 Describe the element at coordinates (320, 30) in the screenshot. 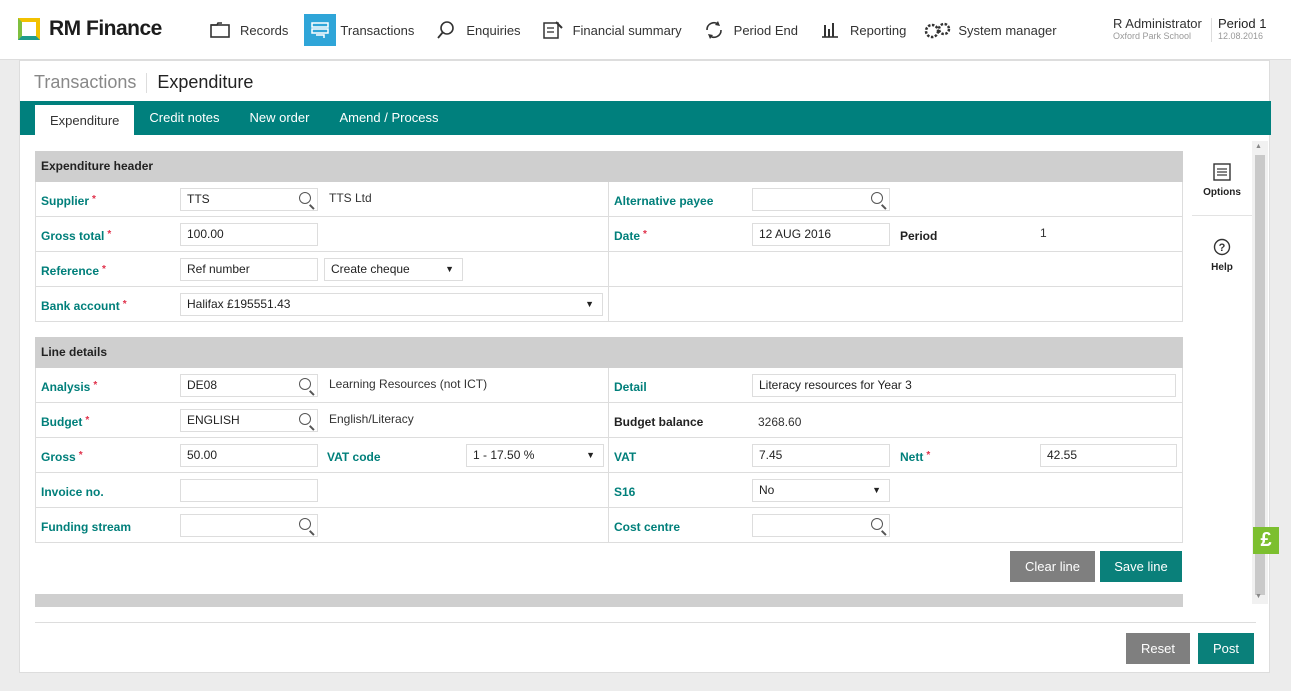

I see `transactions-icon` at that location.